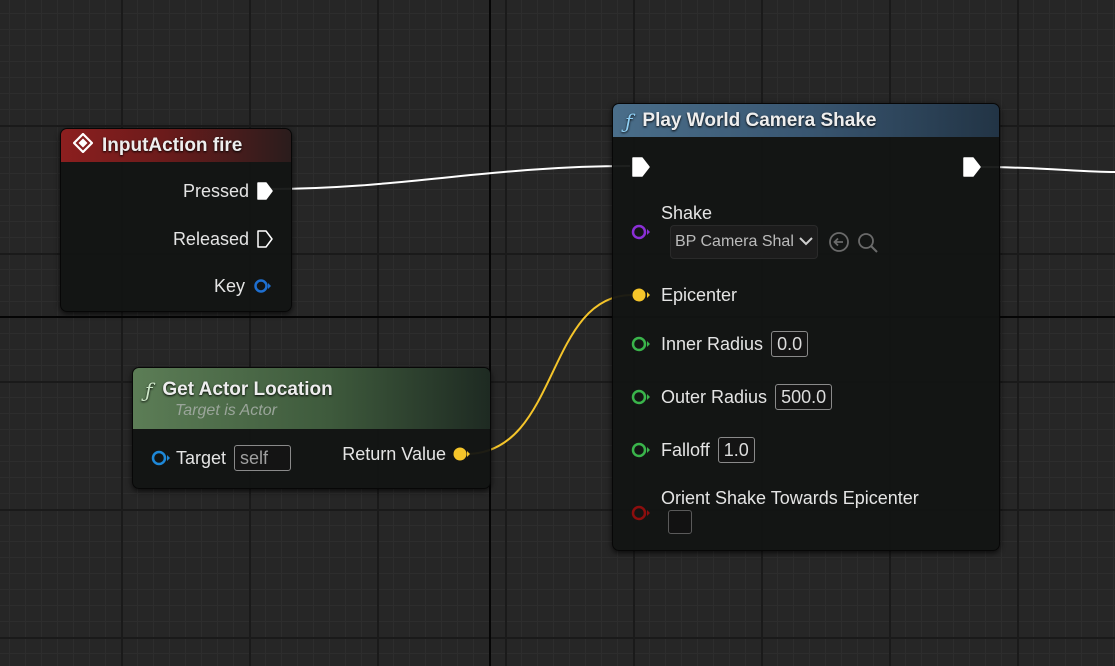 The height and width of the screenshot is (666, 1115). Describe the element at coordinates (265, 191) in the screenshot. I see `exec-pin-filled-icon` at that location.